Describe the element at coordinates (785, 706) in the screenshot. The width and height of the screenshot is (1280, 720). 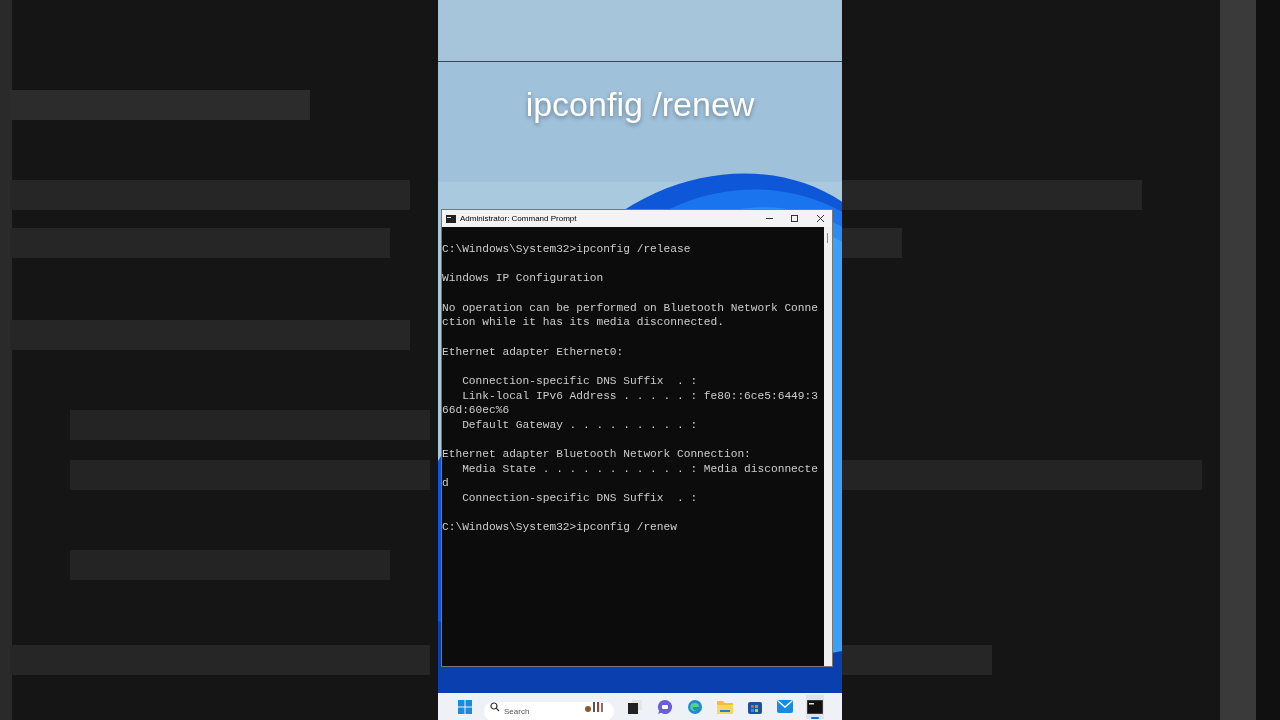
I see `mail-icon` at that location.